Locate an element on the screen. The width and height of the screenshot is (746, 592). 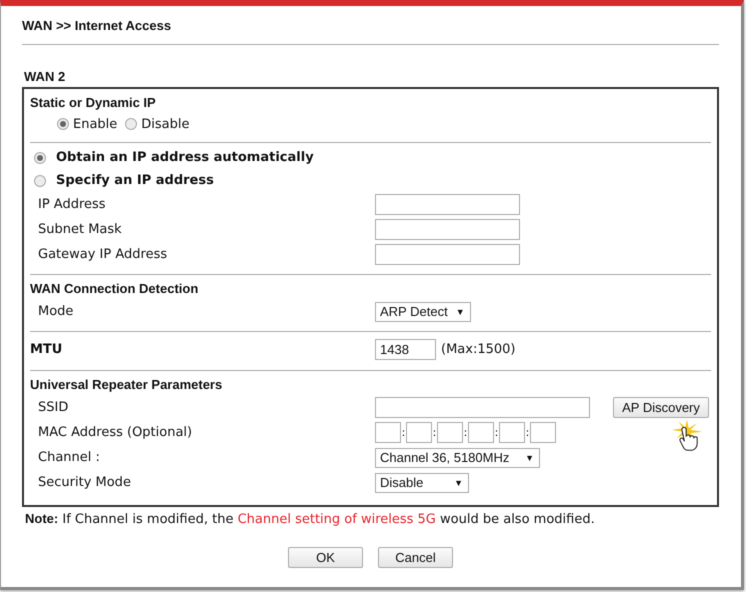
radio-label: Enable is located at coordinates (95, 124).